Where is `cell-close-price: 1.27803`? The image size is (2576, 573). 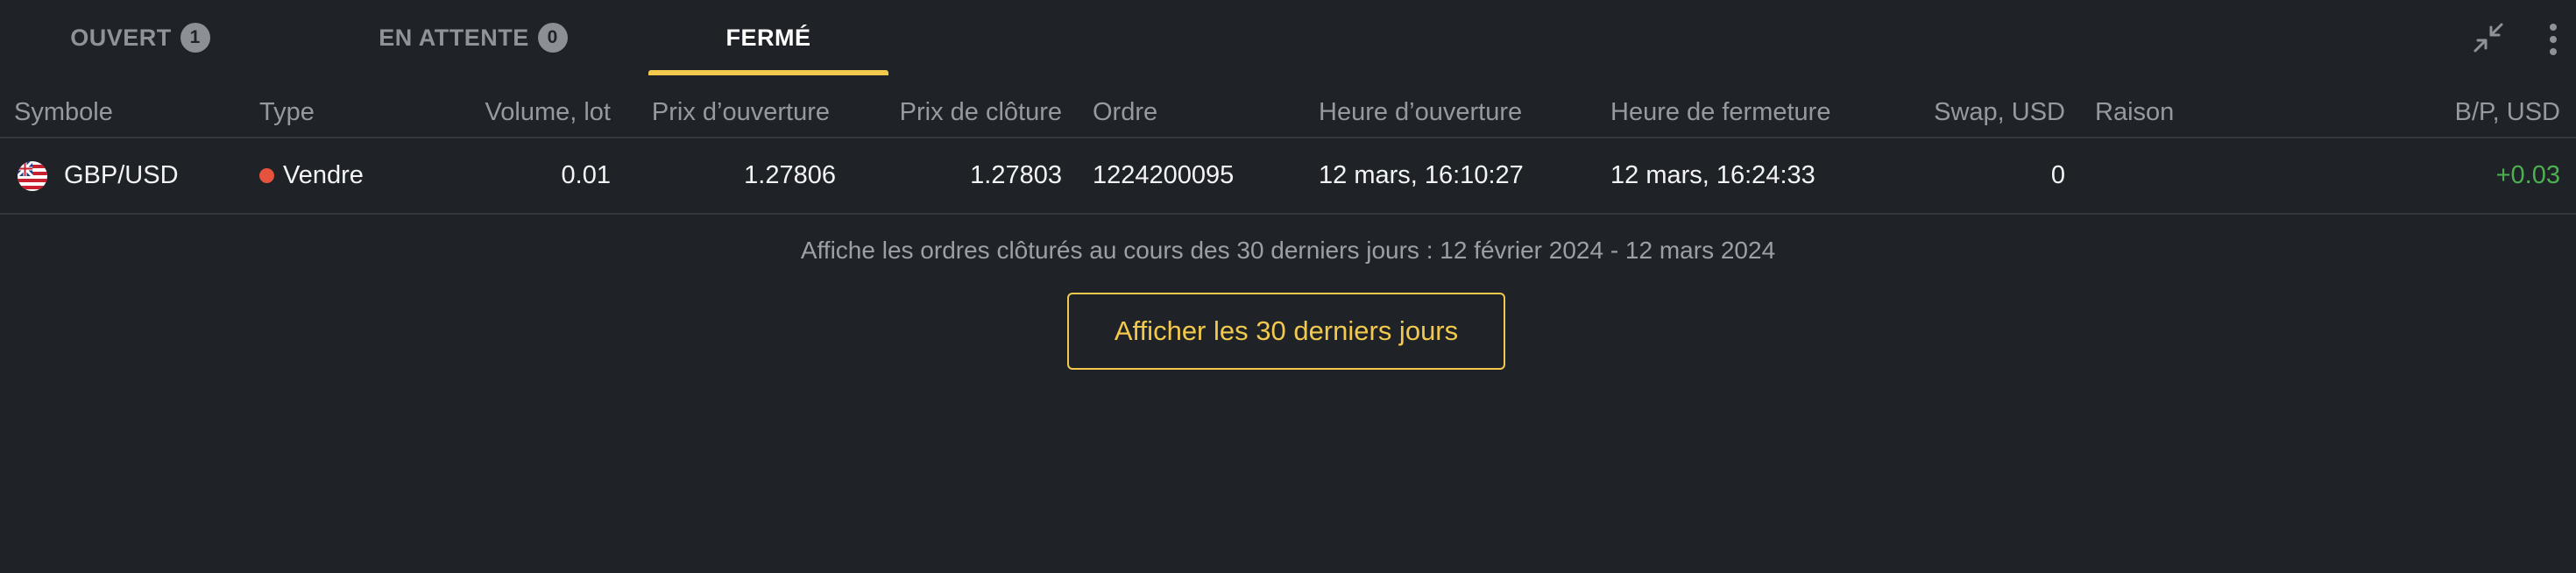 cell-close-price: 1.27803 is located at coordinates (1016, 175).